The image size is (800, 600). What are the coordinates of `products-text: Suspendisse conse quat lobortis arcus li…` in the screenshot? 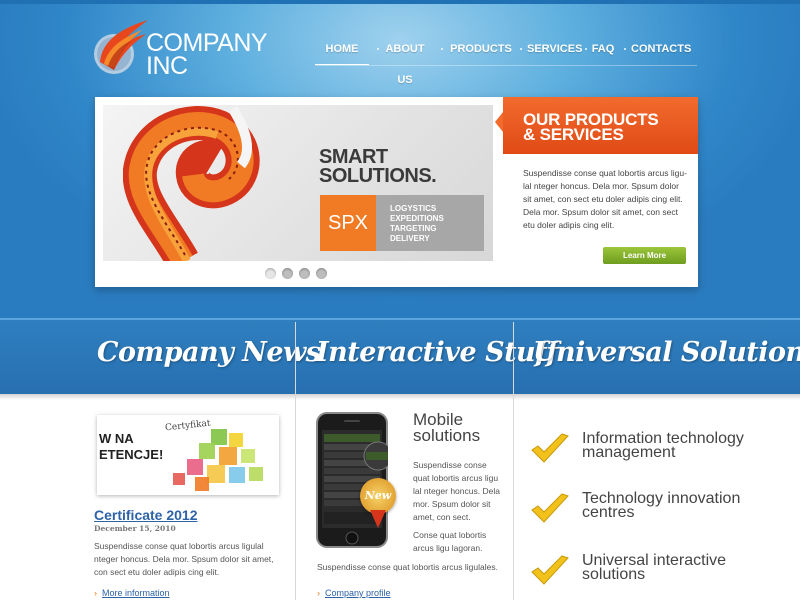 It's located at (605, 199).